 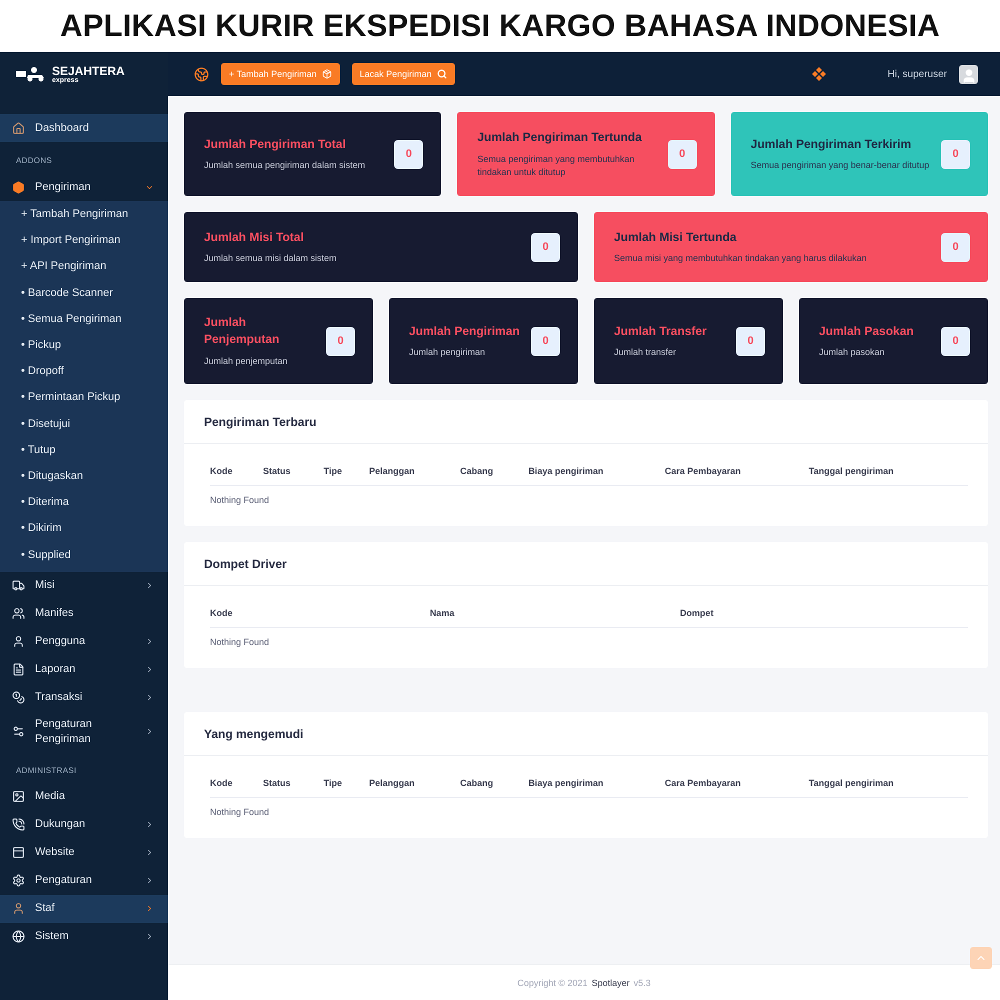 What do you see at coordinates (84, 449) in the screenshot?
I see `submenu-item: • Tutup` at bounding box center [84, 449].